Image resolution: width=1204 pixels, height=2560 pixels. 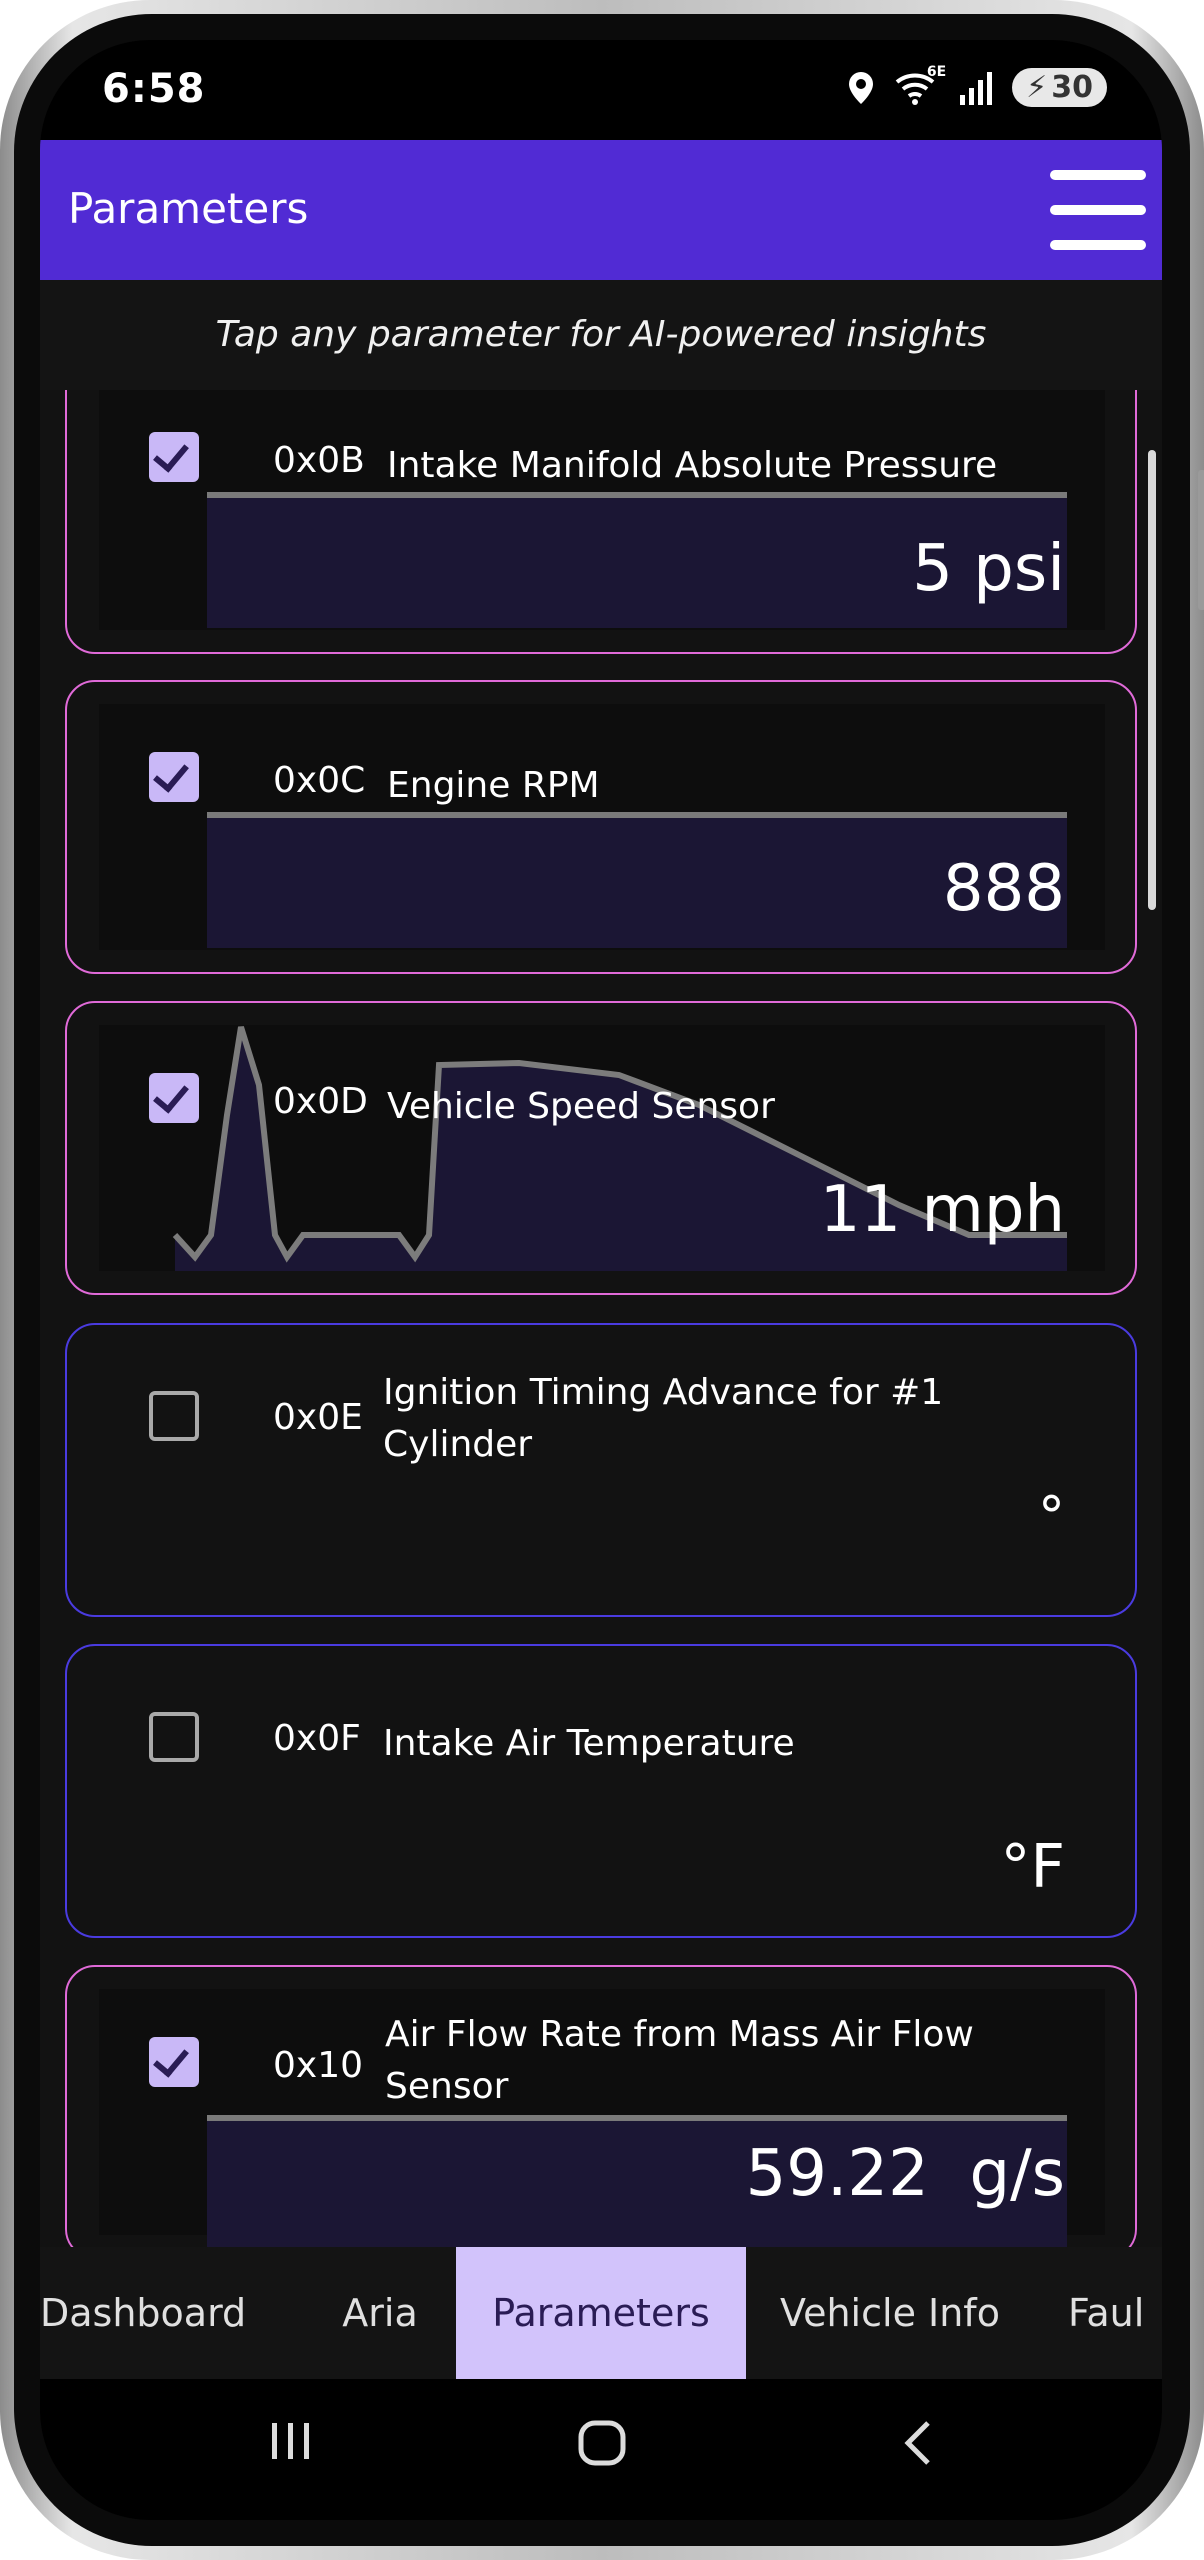 I want to click on signal-icon, so click(x=976, y=88).